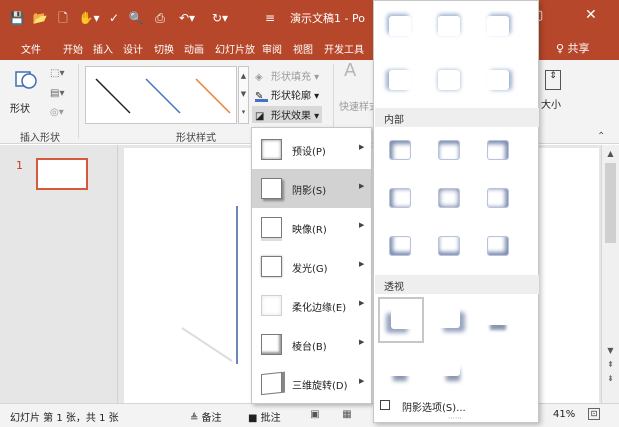 The image size is (619, 427). What do you see at coordinates (311, 188) in the screenshot?
I see `menu-item-shadow: 阴影(S) ▶` at bounding box center [311, 188].